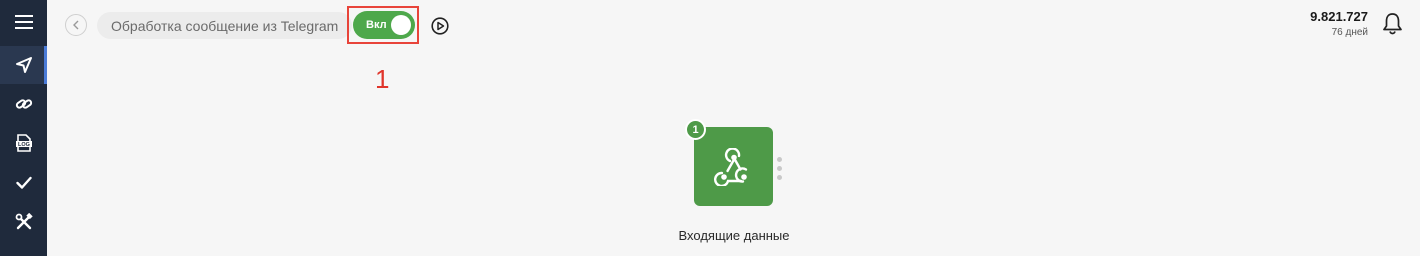 This screenshot has height=256, width=1420. Describe the element at coordinates (1349, 32) in the screenshot. I see `balance-days: 76 дней` at that location.